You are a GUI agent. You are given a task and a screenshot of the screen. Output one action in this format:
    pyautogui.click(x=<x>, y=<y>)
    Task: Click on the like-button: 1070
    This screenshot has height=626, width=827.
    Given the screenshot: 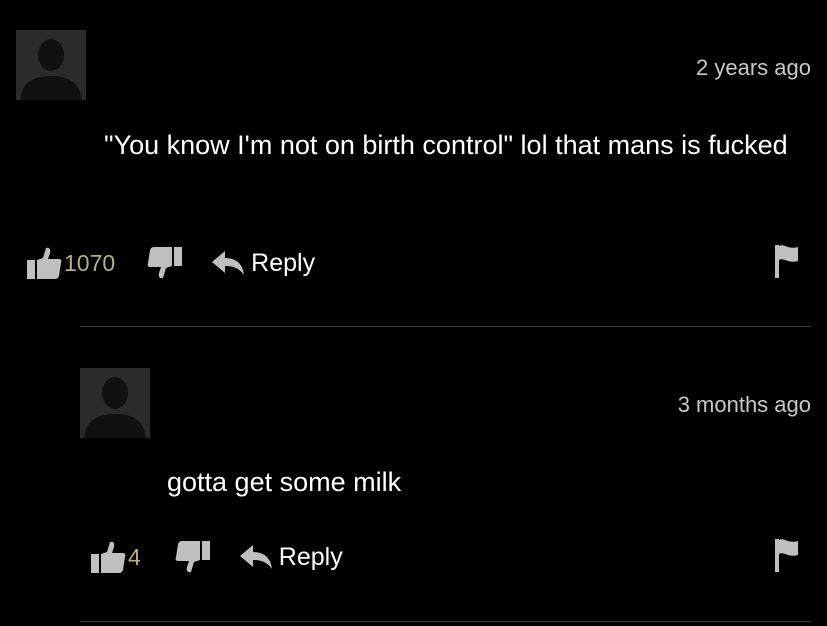 What is the action you would take?
    pyautogui.click(x=70, y=263)
    